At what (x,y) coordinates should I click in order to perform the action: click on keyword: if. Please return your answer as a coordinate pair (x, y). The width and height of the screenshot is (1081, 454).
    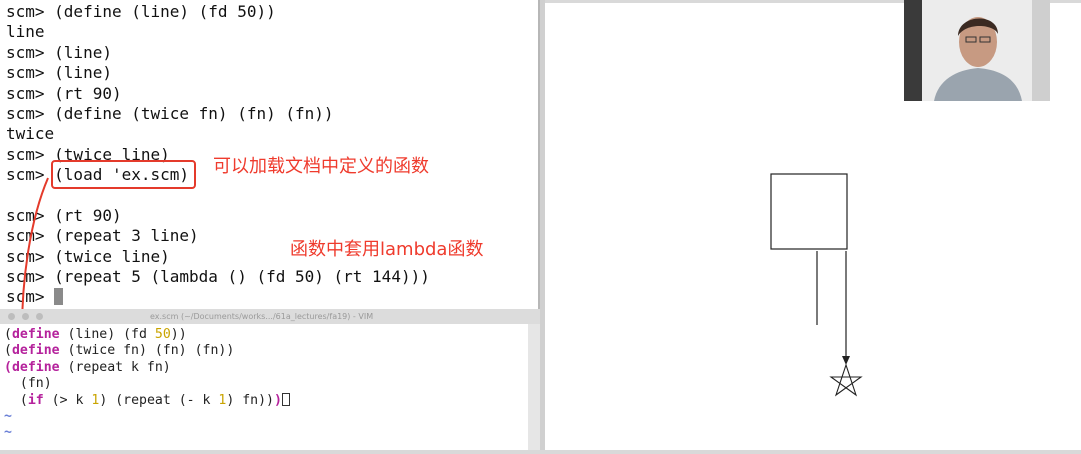
    Looking at the image, I should click on (35, 400).